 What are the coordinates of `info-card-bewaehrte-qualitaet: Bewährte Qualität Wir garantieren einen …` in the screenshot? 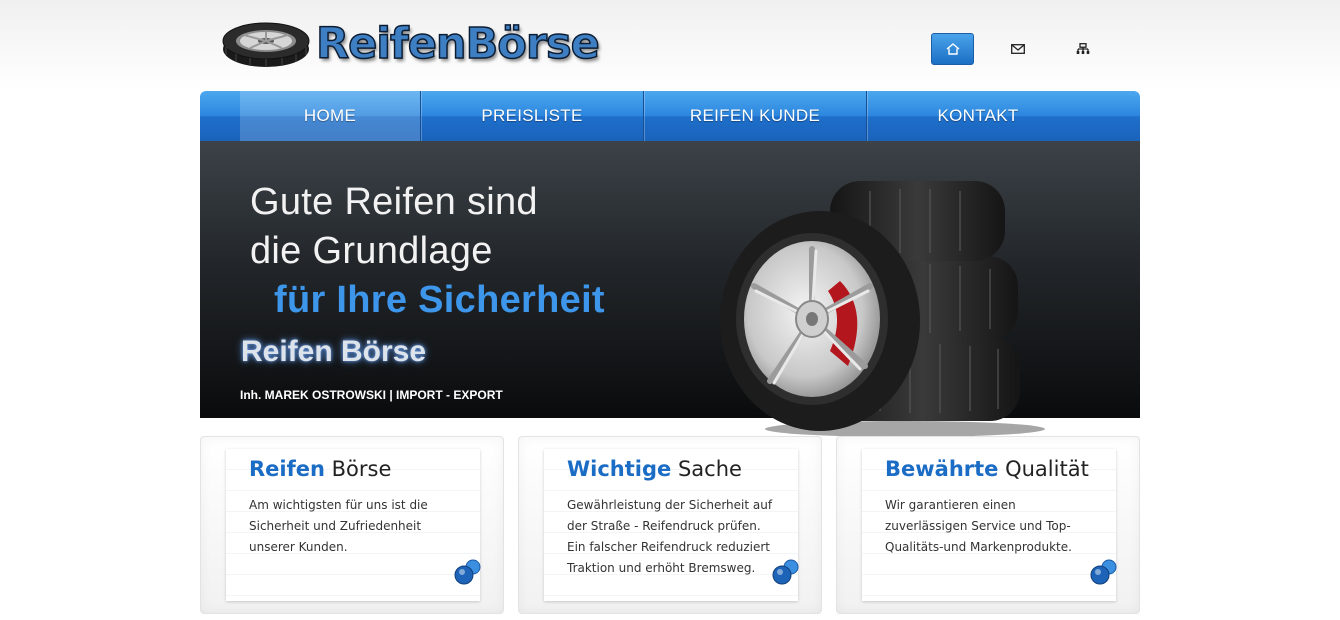 It's located at (988, 525).